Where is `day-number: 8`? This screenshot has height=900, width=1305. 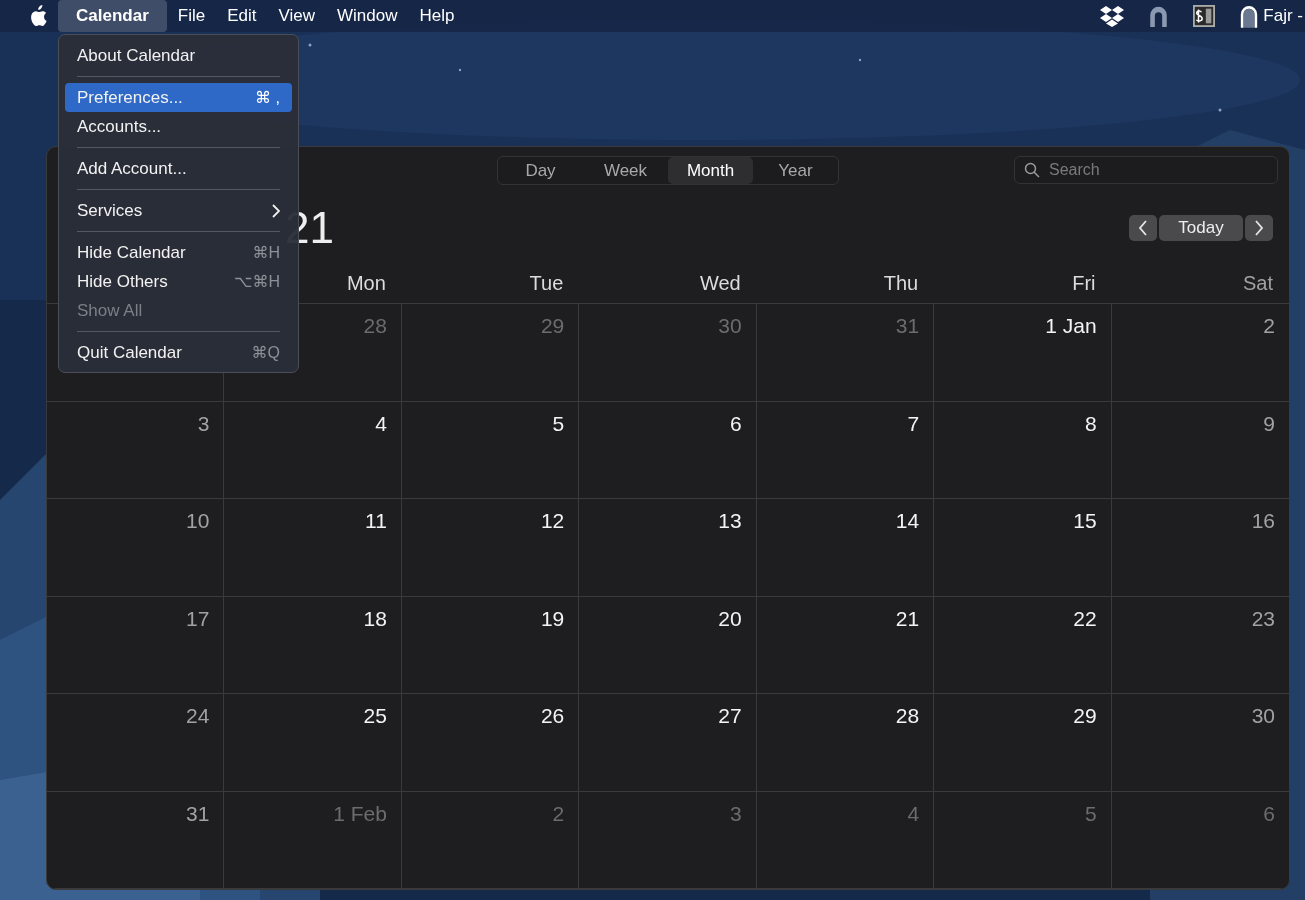 day-number: 8 is located at coordinates (1090, 423).